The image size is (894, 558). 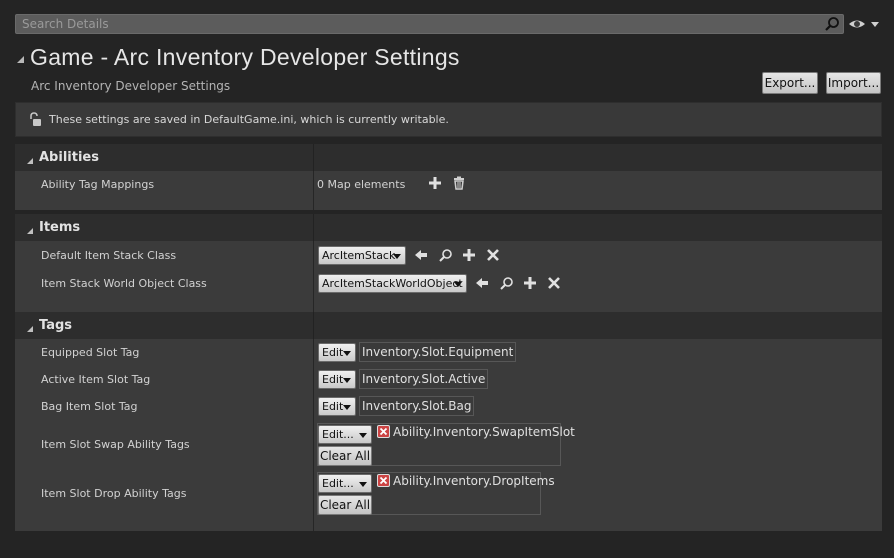 I want to click on tag-entry: Ability.Inventory.SwapItemSlot, so click(x=476, y=432).